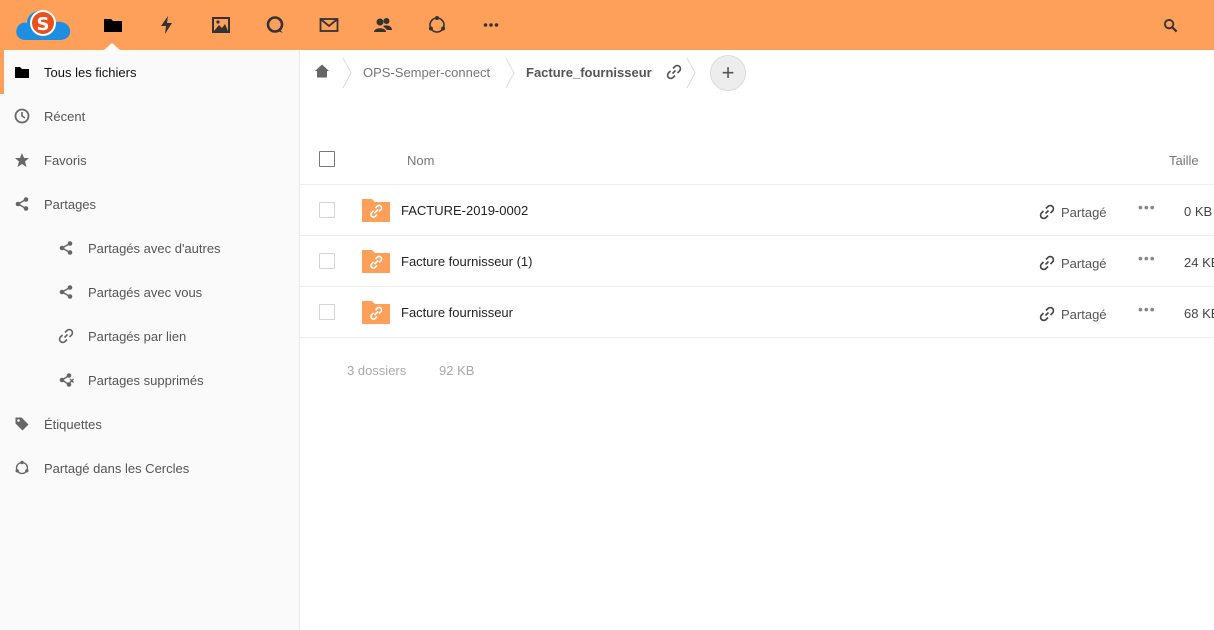 The image size is (1214, 630). Describe the element at coordinates (757, 312) in the screenshot. I see `table-row: Facture fournisseur Partagé ••• 68 KB` at that location.